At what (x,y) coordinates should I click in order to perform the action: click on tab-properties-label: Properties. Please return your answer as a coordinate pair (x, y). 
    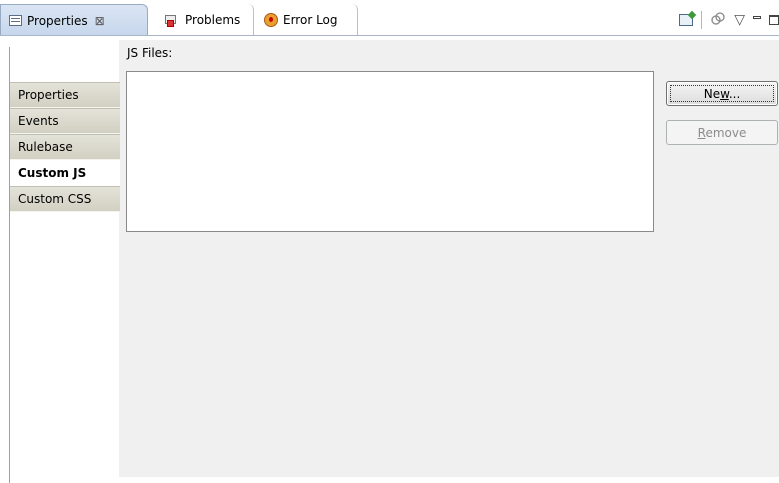
    Looking at the image, I should click on (57, 20).